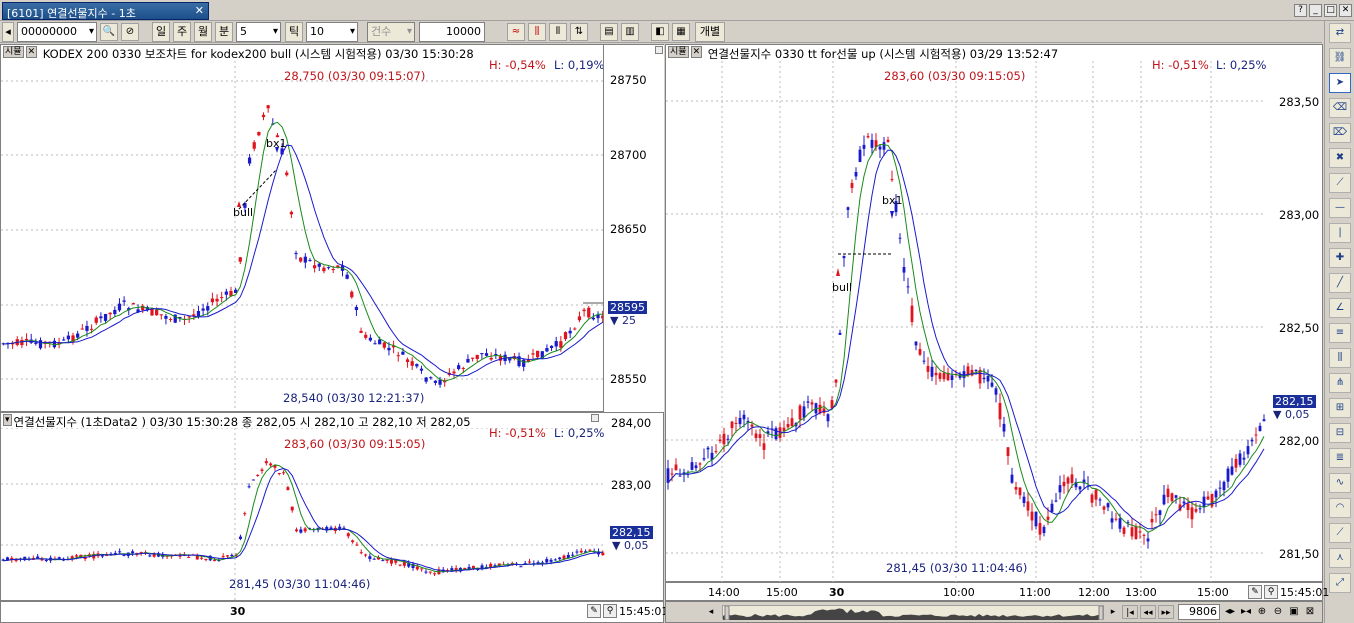  I want to click on link-icon: ⛓, so click(1340, 58).